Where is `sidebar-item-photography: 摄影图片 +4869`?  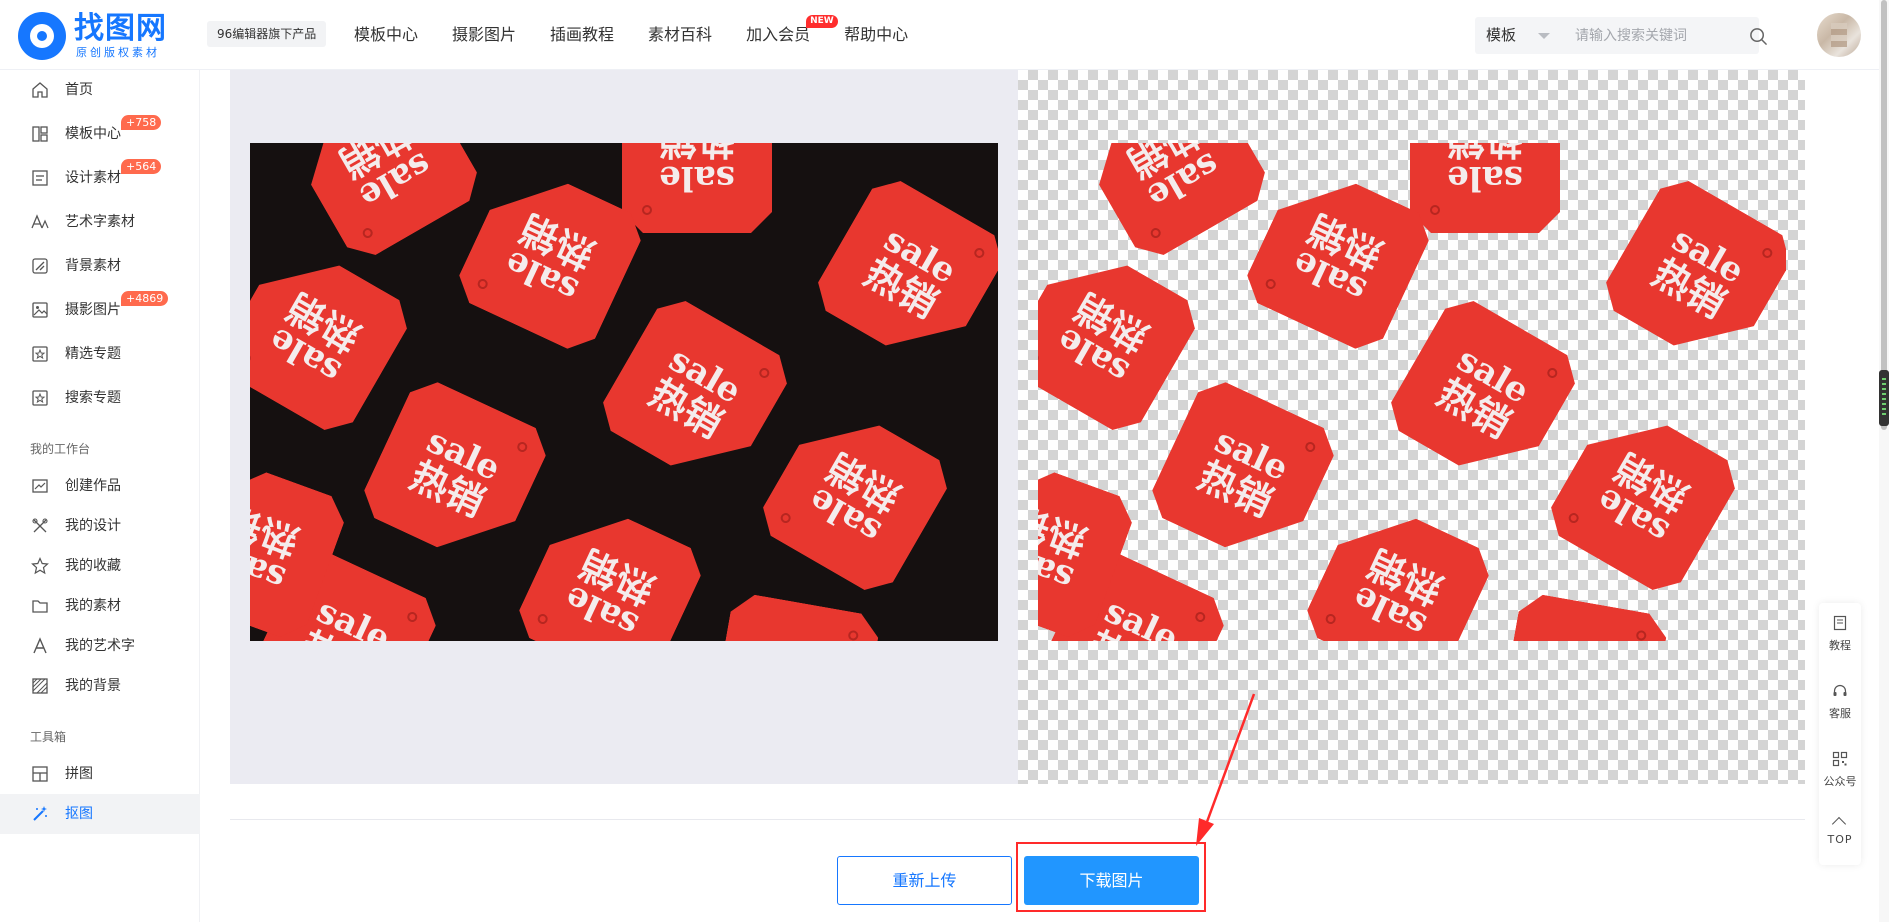 sidebar-item-photography: 摄影图片 +4869 is located at coordinates (100, 310).